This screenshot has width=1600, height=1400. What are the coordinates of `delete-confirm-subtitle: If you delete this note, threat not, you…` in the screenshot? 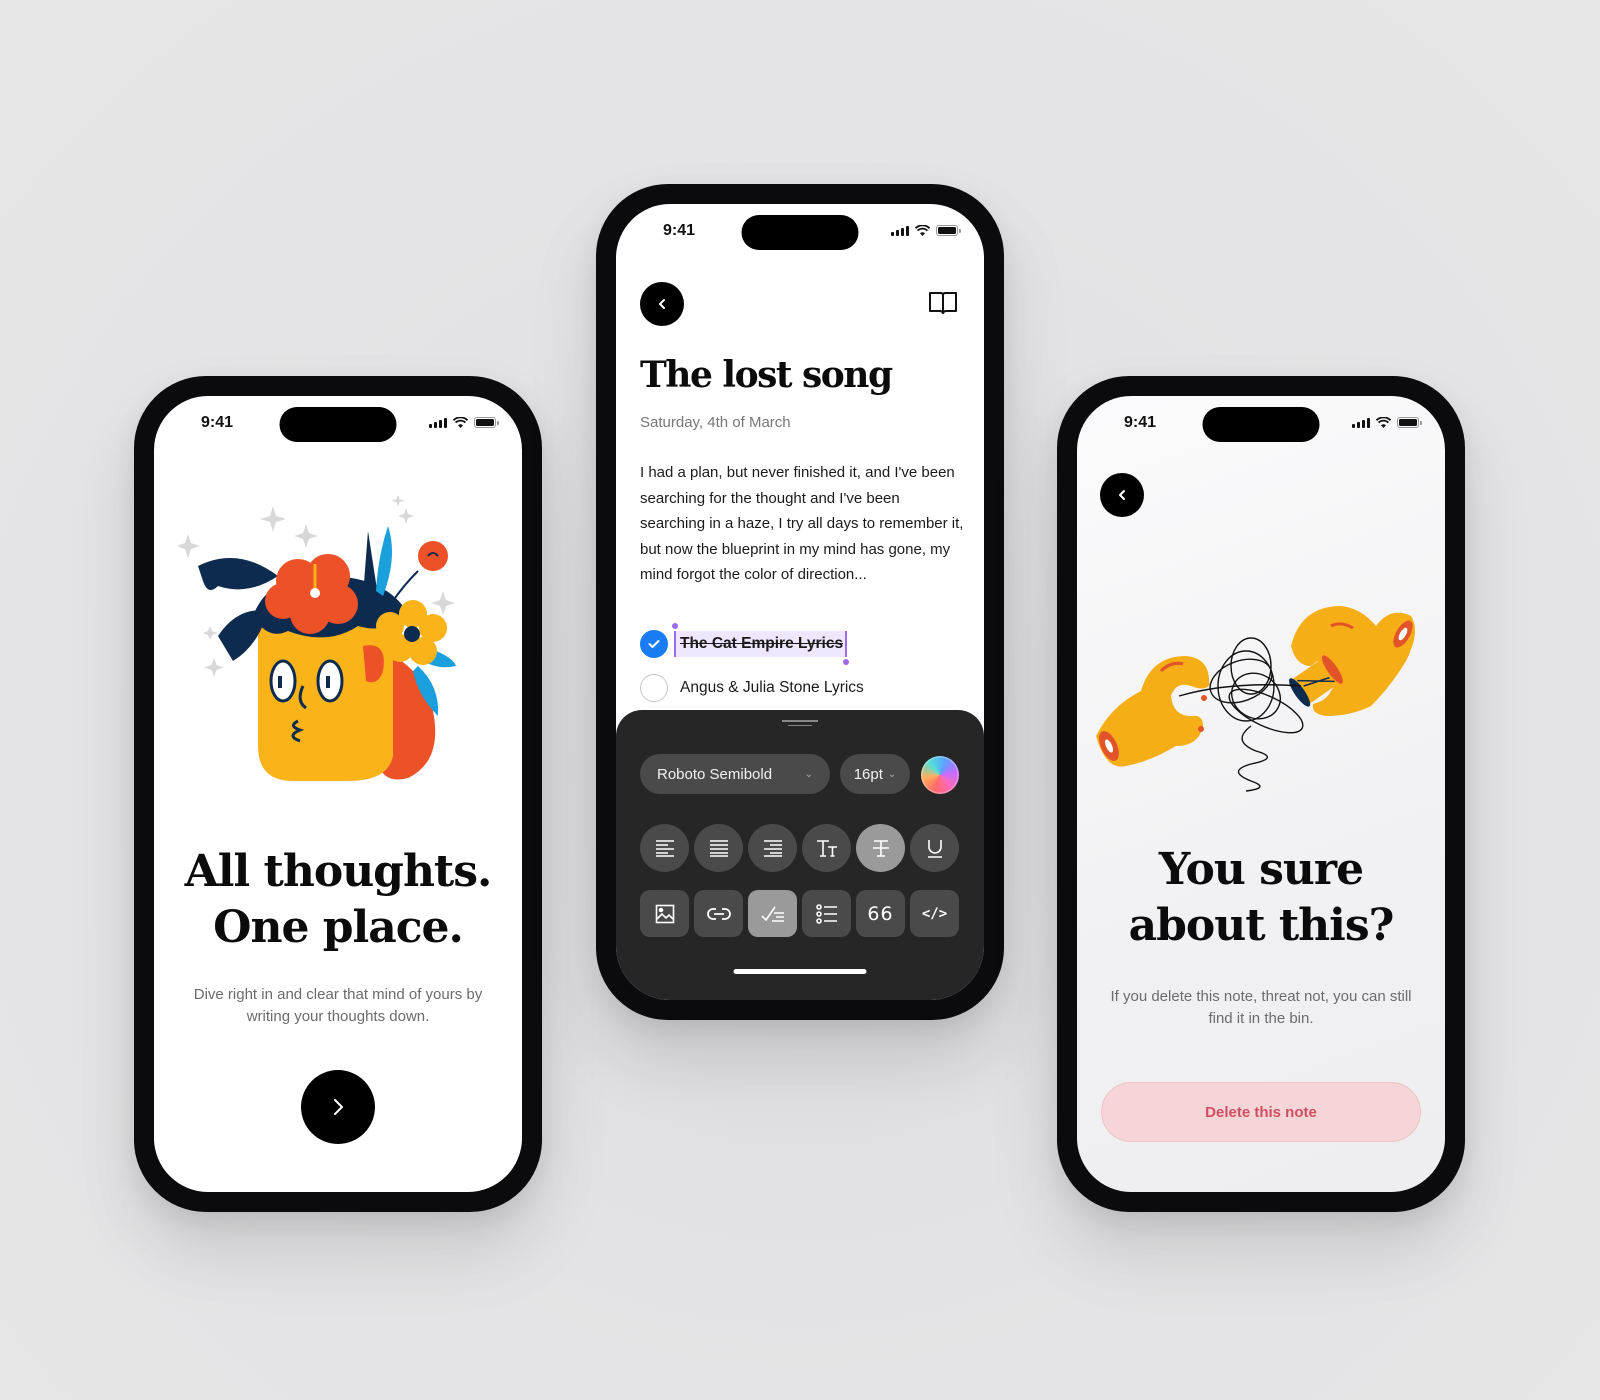 It's located at (1261, 1007).